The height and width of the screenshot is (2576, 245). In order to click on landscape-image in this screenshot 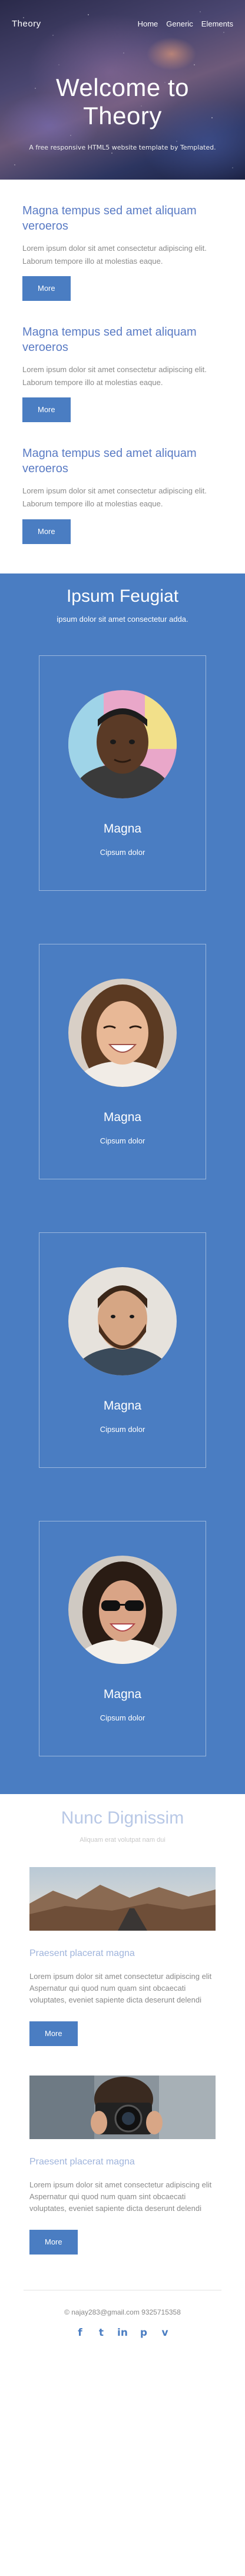, I will do `click(122, 1898)`.